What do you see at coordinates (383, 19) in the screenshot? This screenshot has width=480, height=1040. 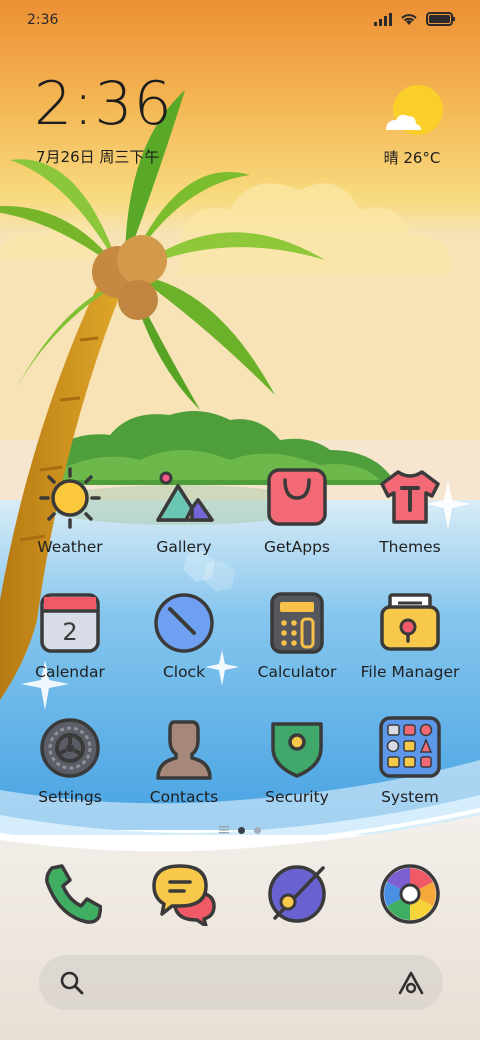 I see `signal-icon` at bounding box center [383, 19].